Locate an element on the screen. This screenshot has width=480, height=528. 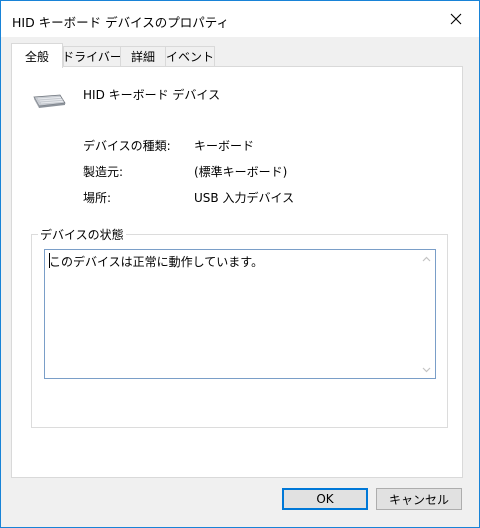
device-type-label: デバイスの種類: is located at coordinates (127, 146).